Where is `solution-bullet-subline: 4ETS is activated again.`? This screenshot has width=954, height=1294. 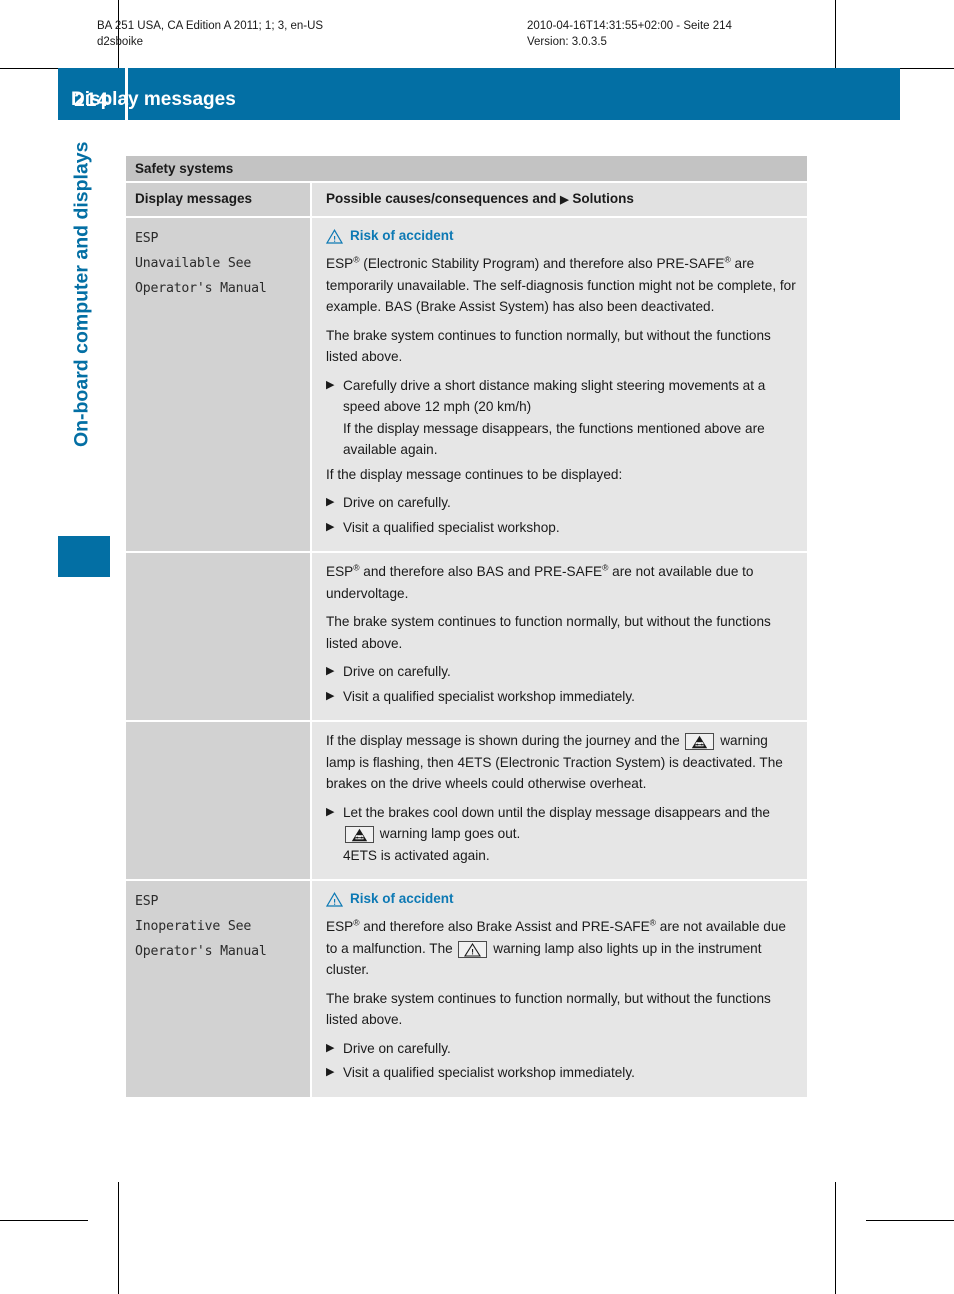 solution-bullet-subline: 4ETS is activated again. is located at coordinates (416, 855).